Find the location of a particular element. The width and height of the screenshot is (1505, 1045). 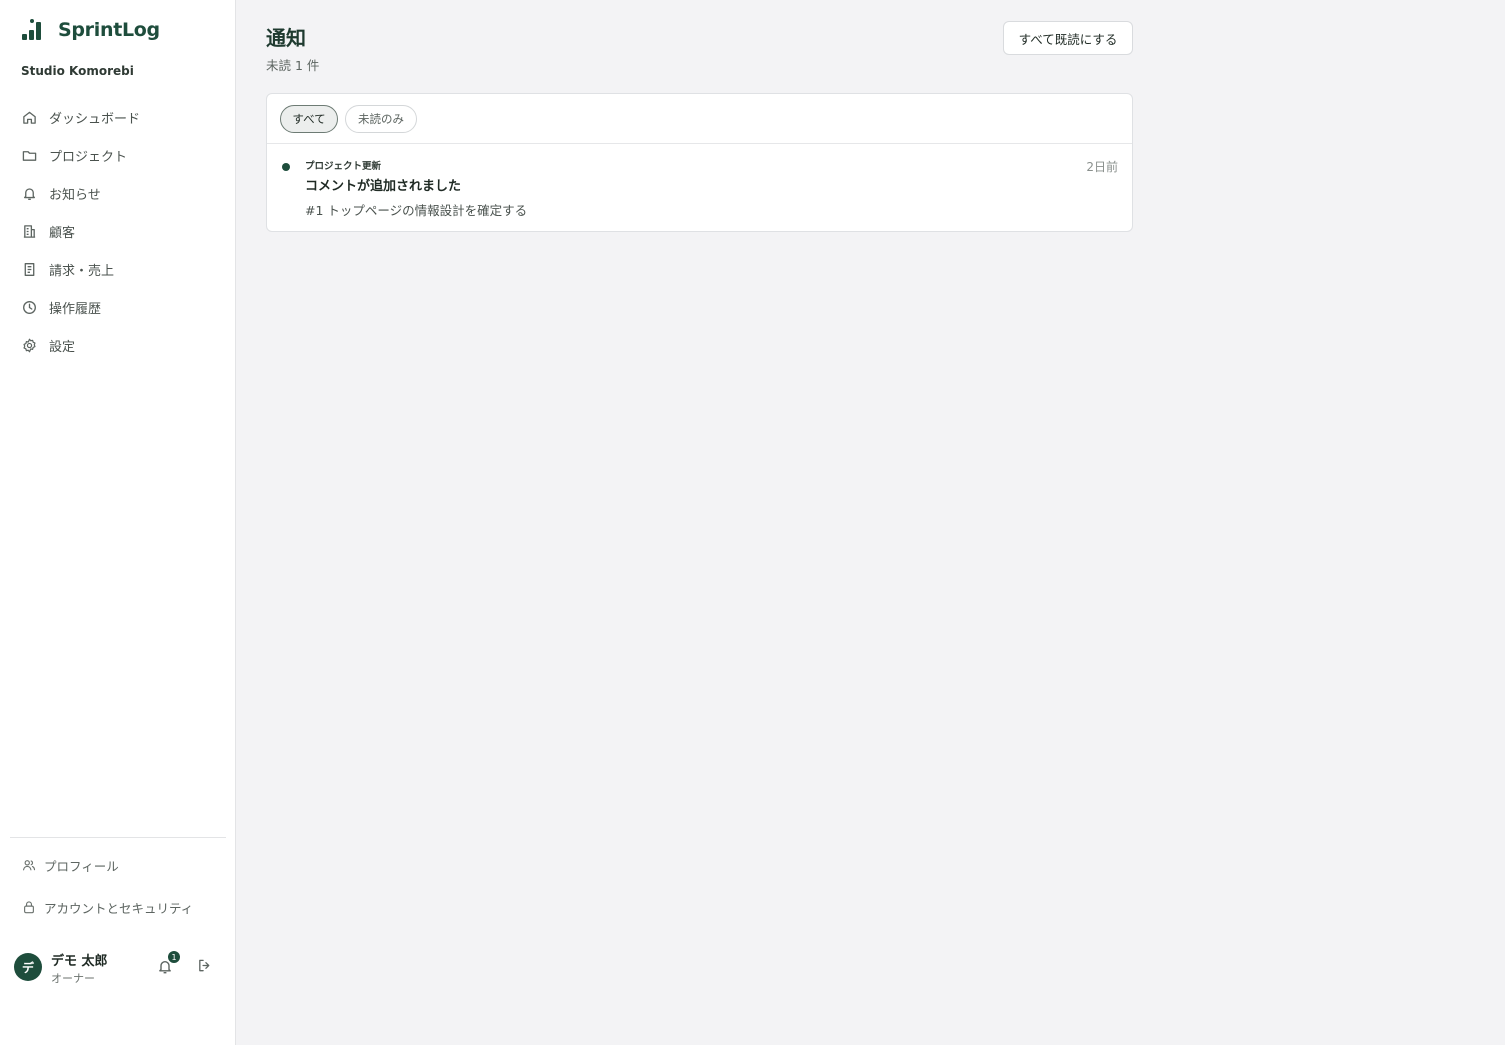

receipt-icon is located at coordinates (29, 269).